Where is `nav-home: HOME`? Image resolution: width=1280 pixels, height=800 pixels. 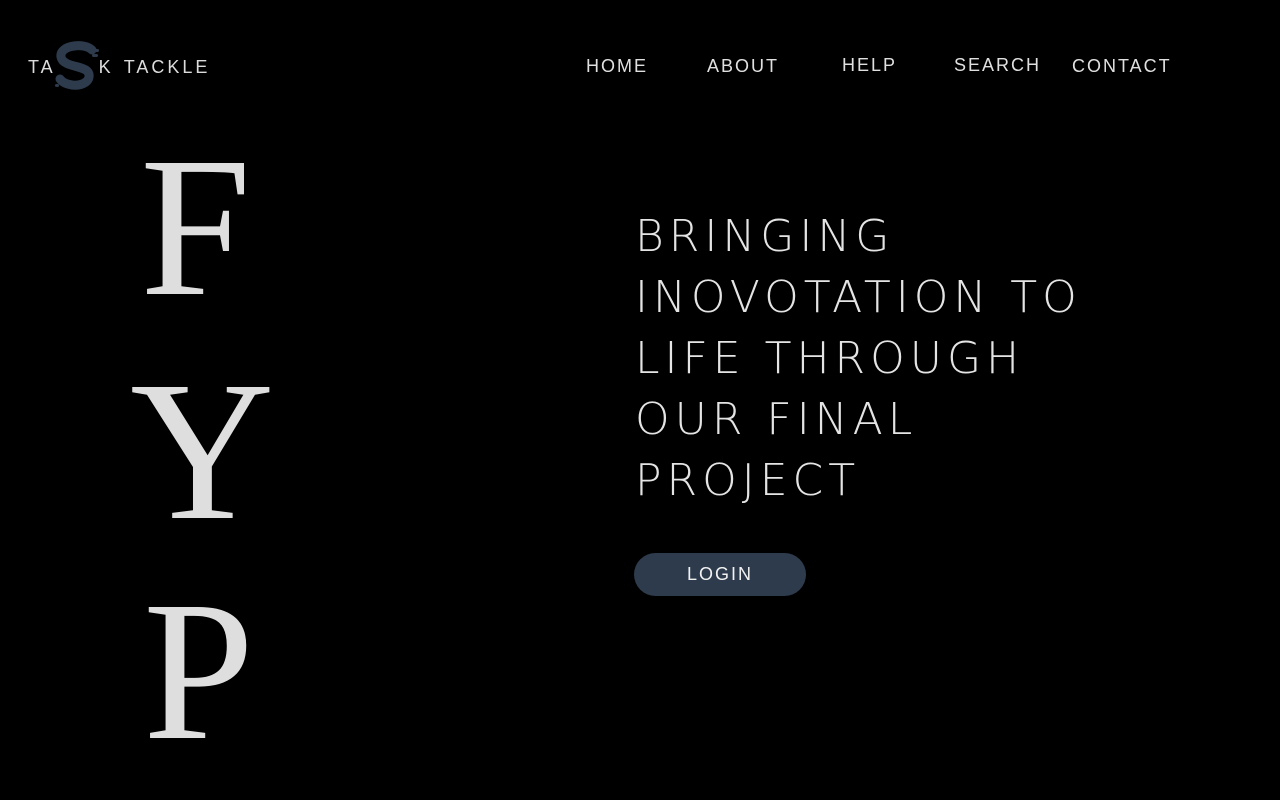
nav-home: HOME is located at coordinates (617, 66).